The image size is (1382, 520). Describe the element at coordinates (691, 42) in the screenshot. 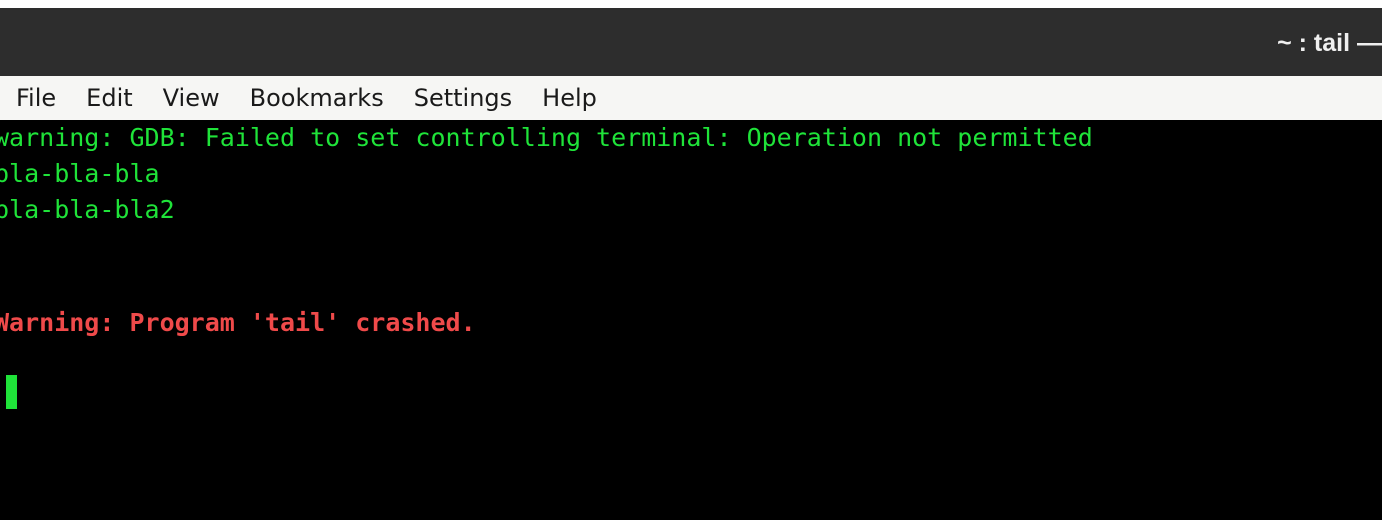

I see `title-bar: ~ : tail —` at that location.